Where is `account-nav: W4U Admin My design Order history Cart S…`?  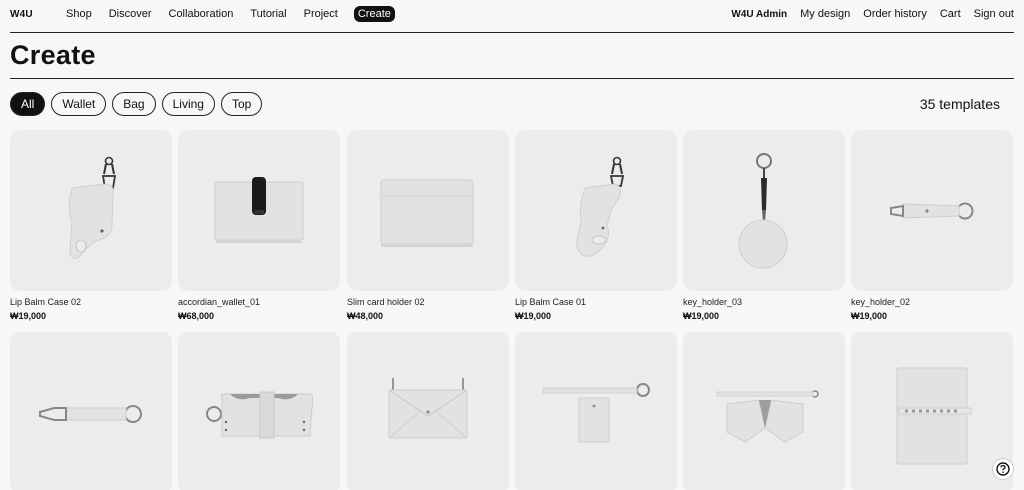 account-nav: W4U Admin My design Order history Cart S… is located at coordinates (866, 14).